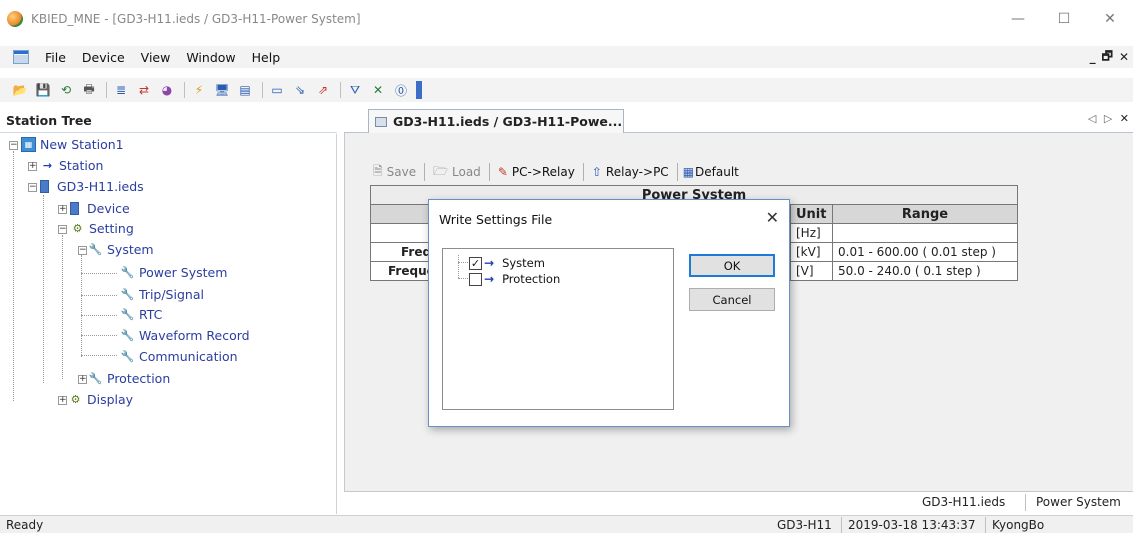 This screenshot has width=1133, height=533. What do you see at coordinates (457, 172) in the screenshot?
I see `load-settings-button: 🗁 Load` at bounding box center [457, 172].